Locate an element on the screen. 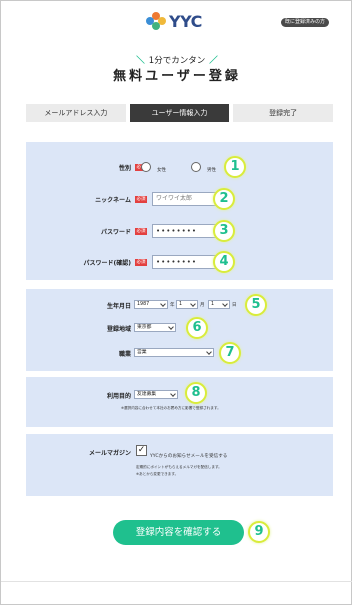 This screenshot has height=605, width=352. password-row: パスワード 必須 •••••••• 3 is located at coordinates (179, 231).